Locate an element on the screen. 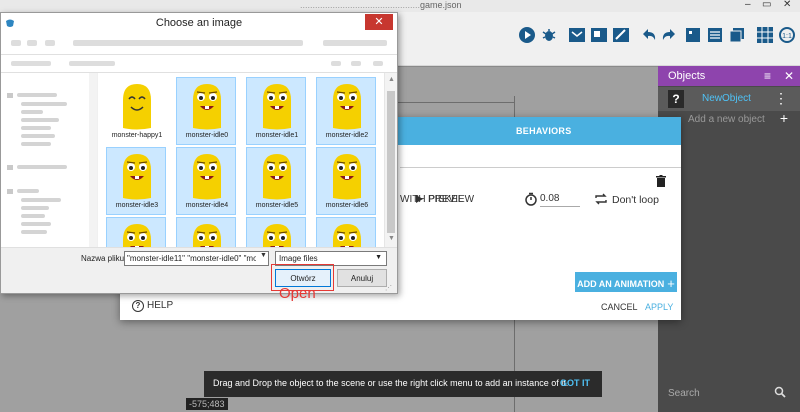 The width and height of the screenshot is (800, 412). file-name: monster-idle2 is located at coordinates (347, 135).